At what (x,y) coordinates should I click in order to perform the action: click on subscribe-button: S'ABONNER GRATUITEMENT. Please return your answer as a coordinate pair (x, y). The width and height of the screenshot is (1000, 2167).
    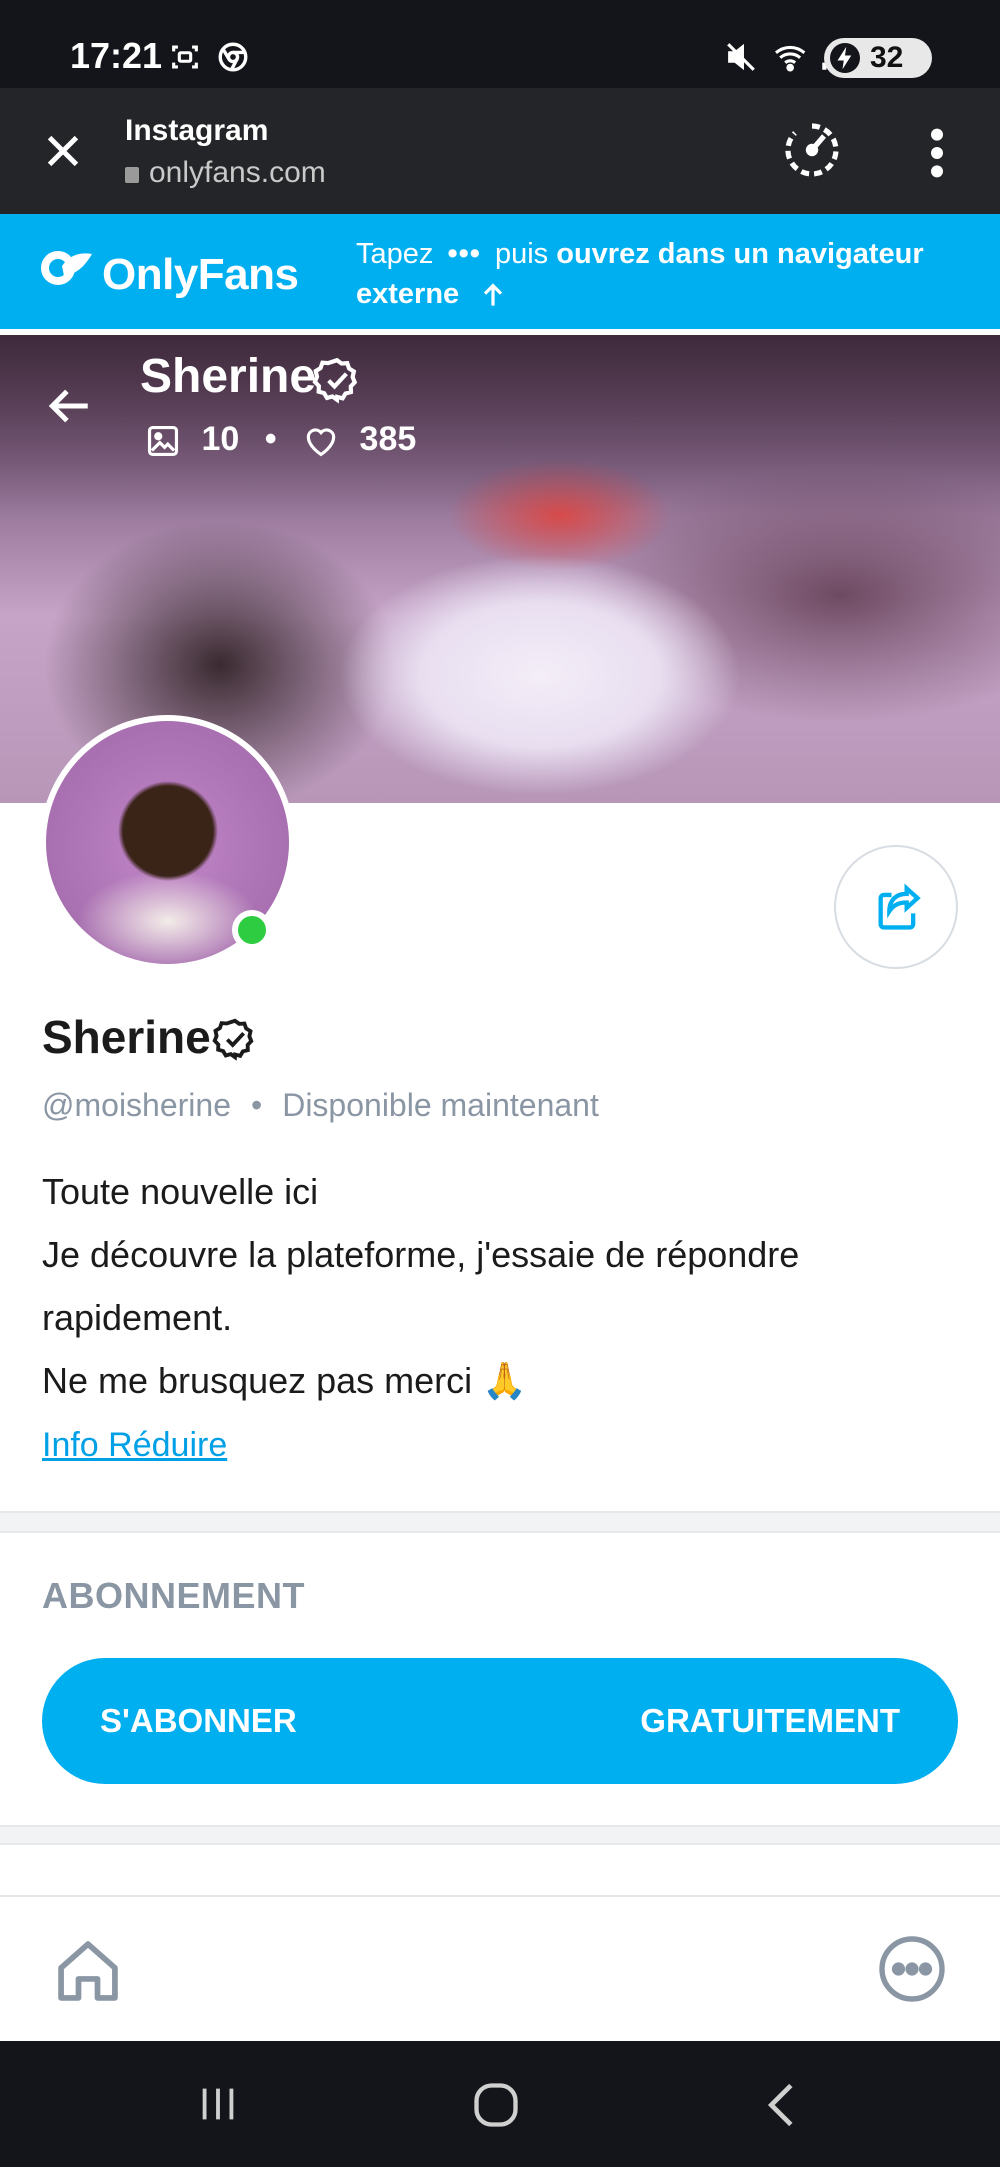
    Looking at the image, I should click on (500, 1721).